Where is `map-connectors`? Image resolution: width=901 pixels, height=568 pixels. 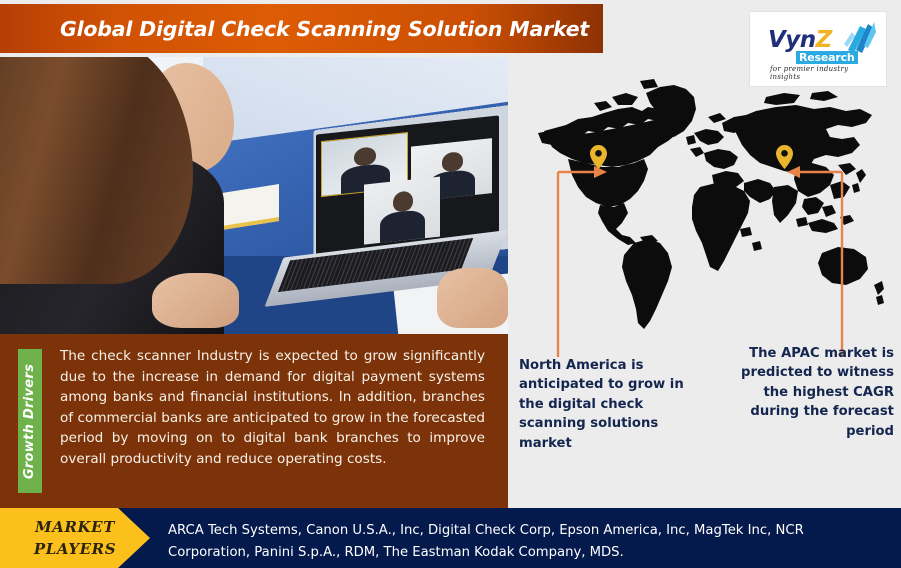
map-connectors is located at coordinates (700, 261).